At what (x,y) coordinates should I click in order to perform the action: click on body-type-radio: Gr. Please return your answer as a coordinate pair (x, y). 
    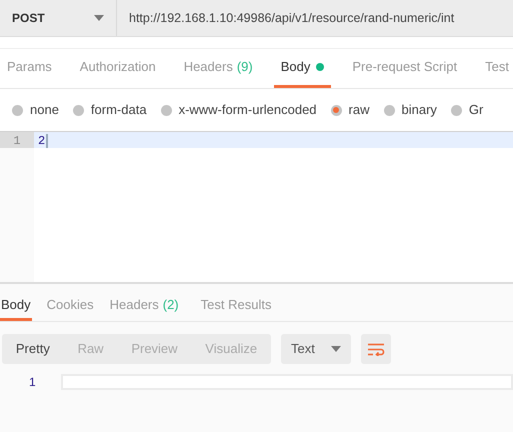
    Looking at the image, I should click on (467, 110).